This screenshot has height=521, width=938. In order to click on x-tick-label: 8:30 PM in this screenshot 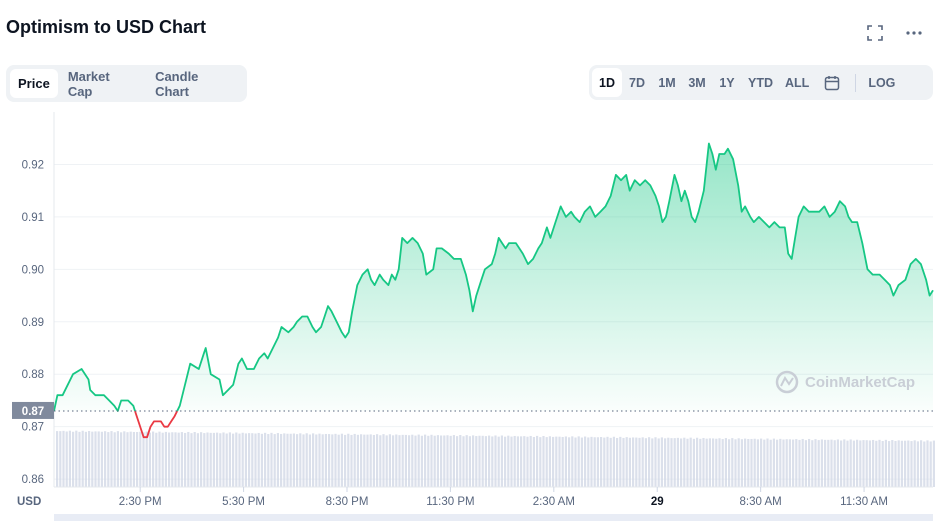, I will do `click(347, 502)`.